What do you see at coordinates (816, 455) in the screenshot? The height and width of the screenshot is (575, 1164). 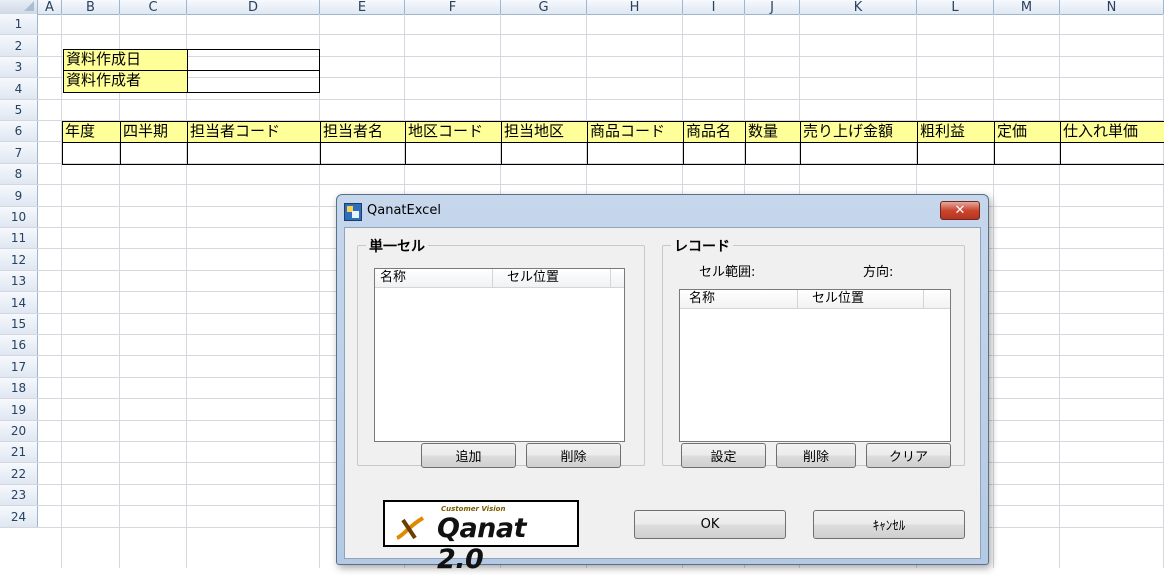 I see `record-delete-button: 削除` at bounding box center [816, 455].